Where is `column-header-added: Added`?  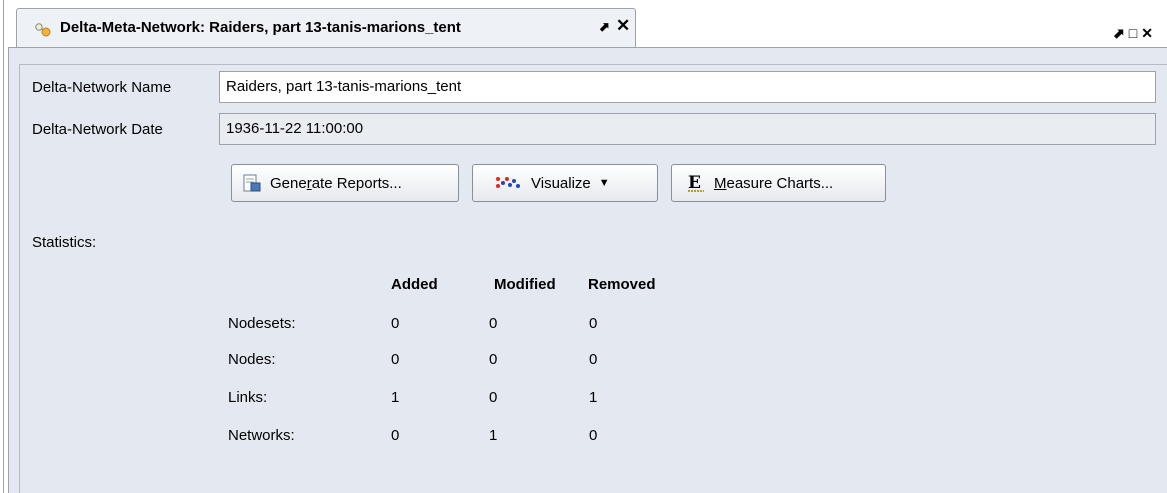
column-header-added: Added is located at coordinates (414, 284).